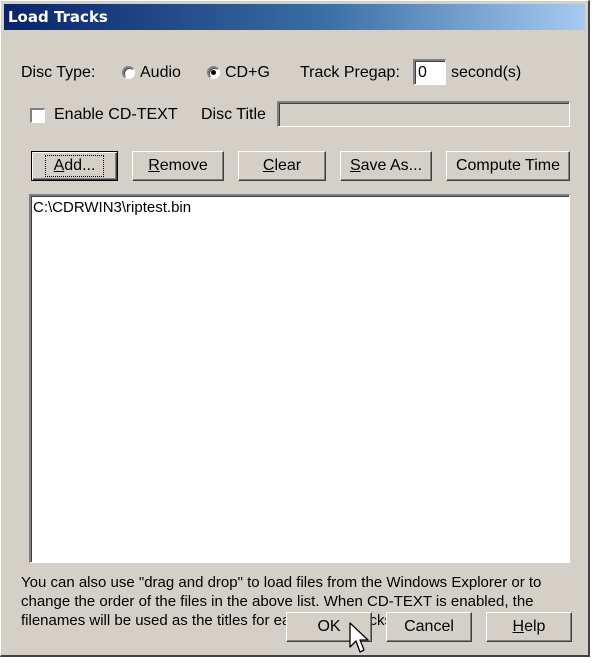  I want to click on track-pregap-input: 0, so click(429, 72).